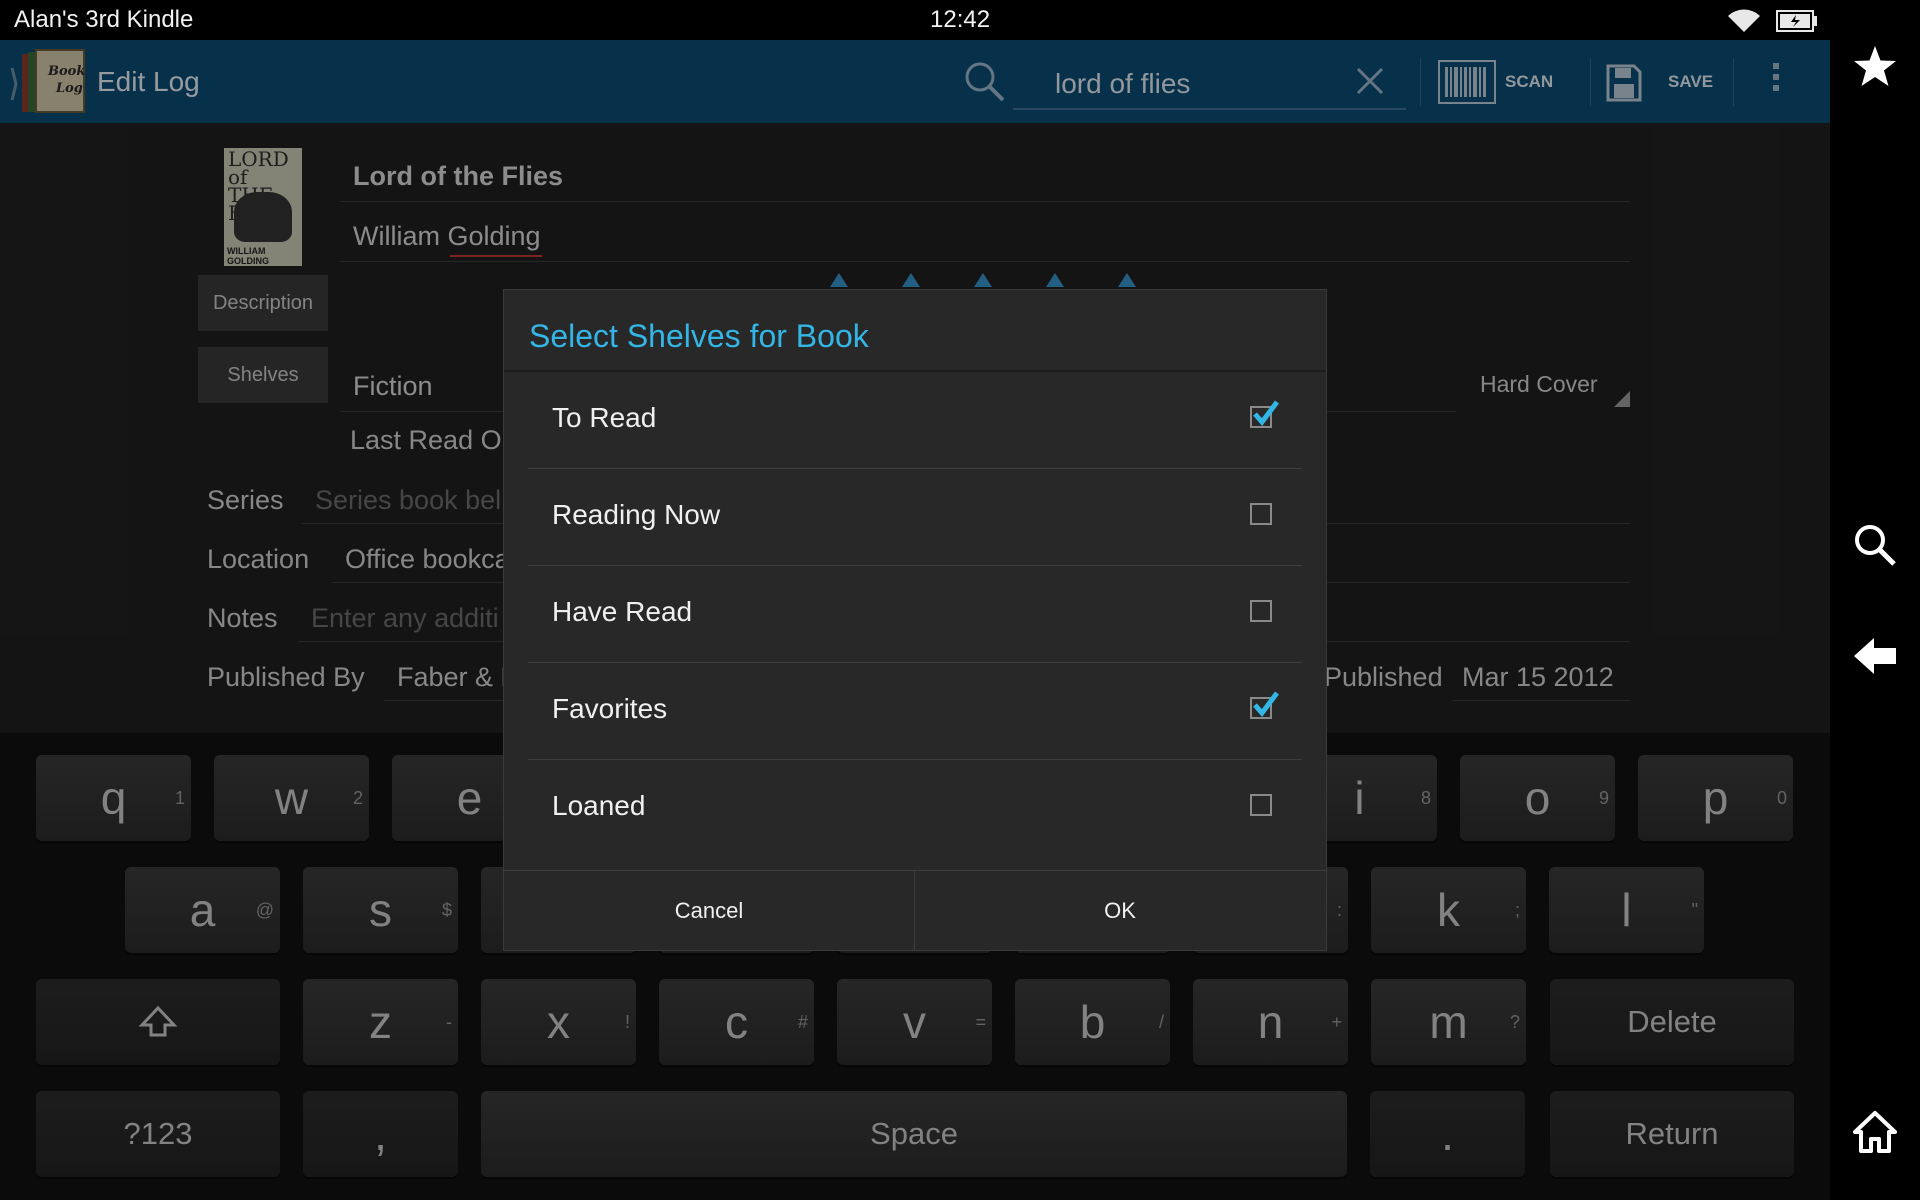 Image resolution: width=1920 pixels, height=1200 pixels. Describe the element at coordinates (915, 808) in the screenshot. I see `shelf-option: Loaned` at that location.